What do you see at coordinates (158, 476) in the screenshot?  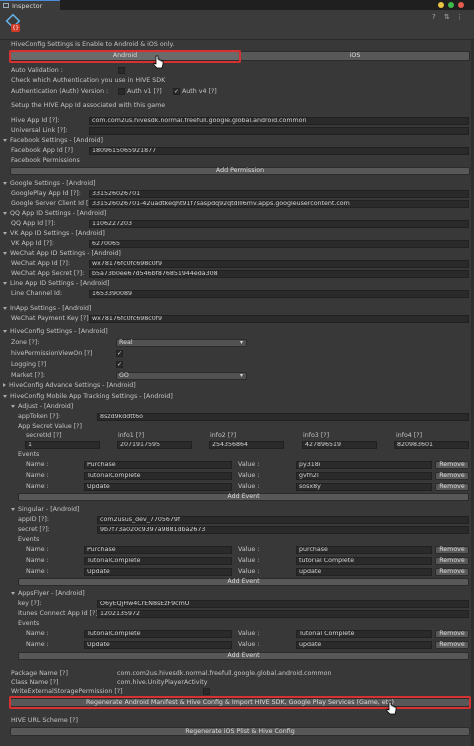 I see `adjust-event-name-input: TutorialComplete` at bounding box center [158, 476].